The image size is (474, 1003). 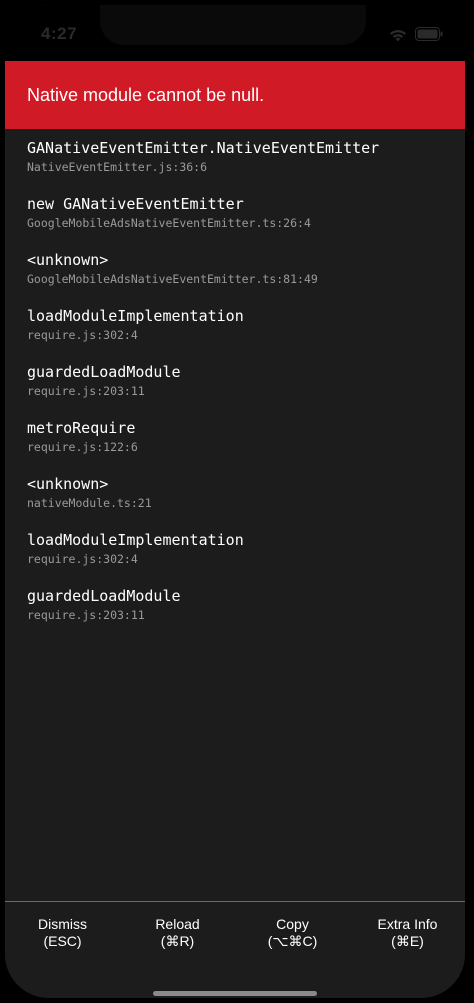 I want to click on error-message: Native module cannot be null., so click(x=146, y=95).